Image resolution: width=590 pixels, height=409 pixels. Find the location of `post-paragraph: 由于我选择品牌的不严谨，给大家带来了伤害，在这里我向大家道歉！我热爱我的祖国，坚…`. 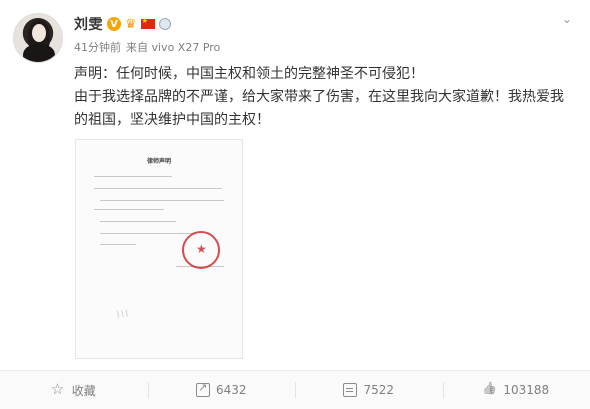

post-paragraph: 由于我选择品牌的不严谨，给大家带来了伤害，在这里我向大家道歉！我热爱我的祖国，坚… is located at coordinates (319, 108).